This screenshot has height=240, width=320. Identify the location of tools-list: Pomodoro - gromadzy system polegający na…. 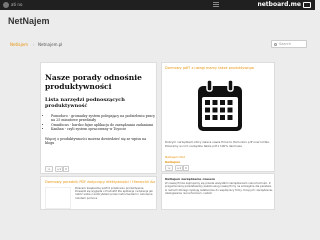
(103, 123).